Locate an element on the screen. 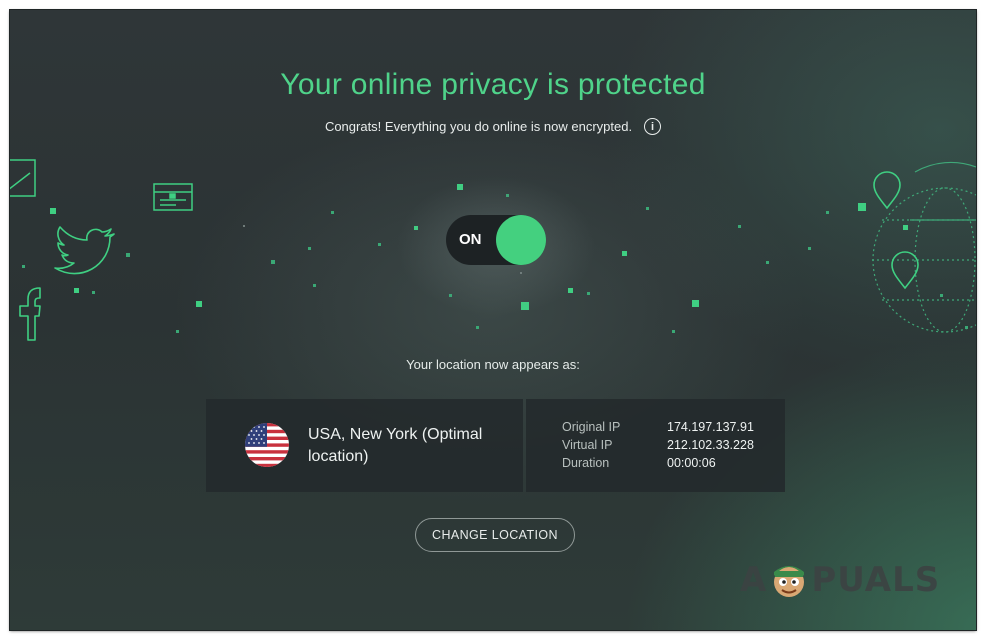 This screenshot has width=987, height=641. card-icon is located at coordinates (173, 197).